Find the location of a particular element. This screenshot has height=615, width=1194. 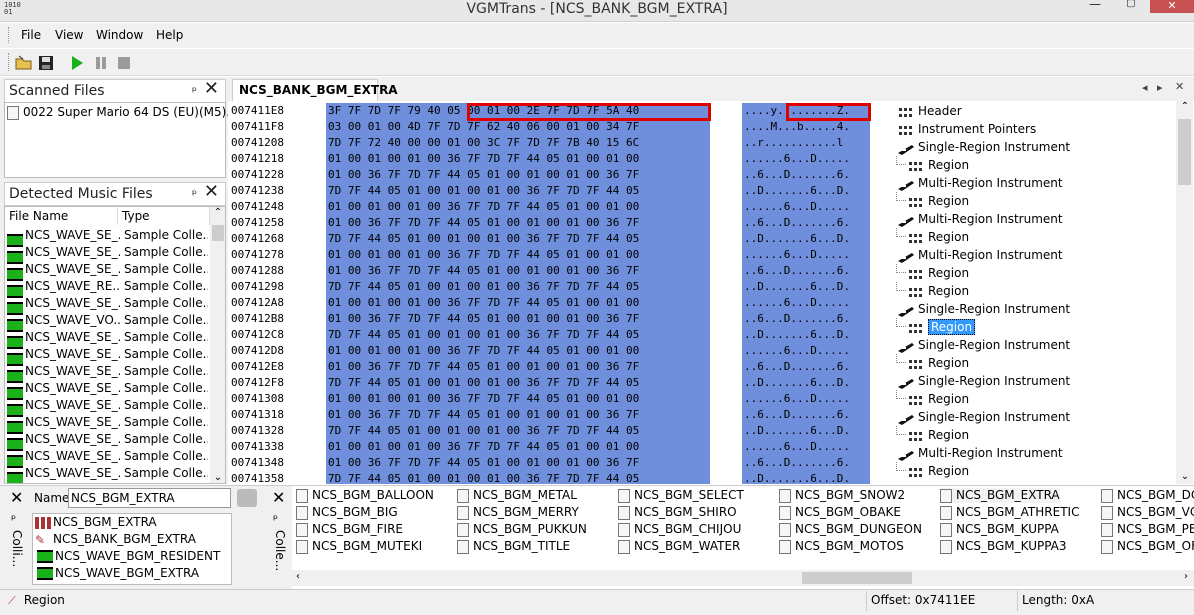

tab-ncs-bank-bgm-extra: NCS_BANK_BGM_EXTRA is located at coordinates (315, 90).